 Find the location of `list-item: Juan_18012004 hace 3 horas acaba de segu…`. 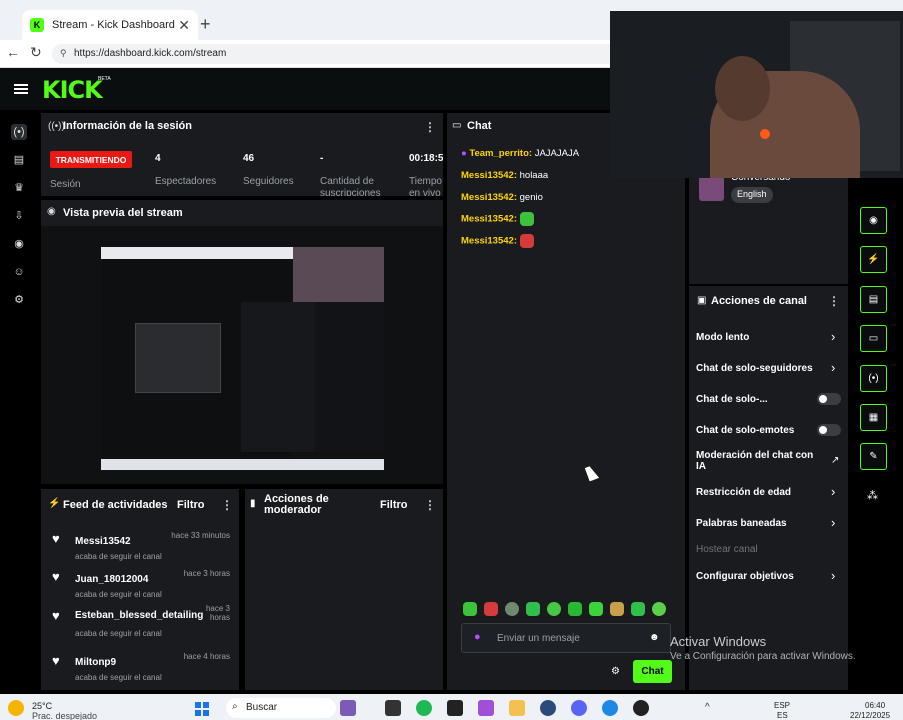

list-item: Juan_18012004 hace 3 horas acaba de segu… is located at coordinates (155, 584).